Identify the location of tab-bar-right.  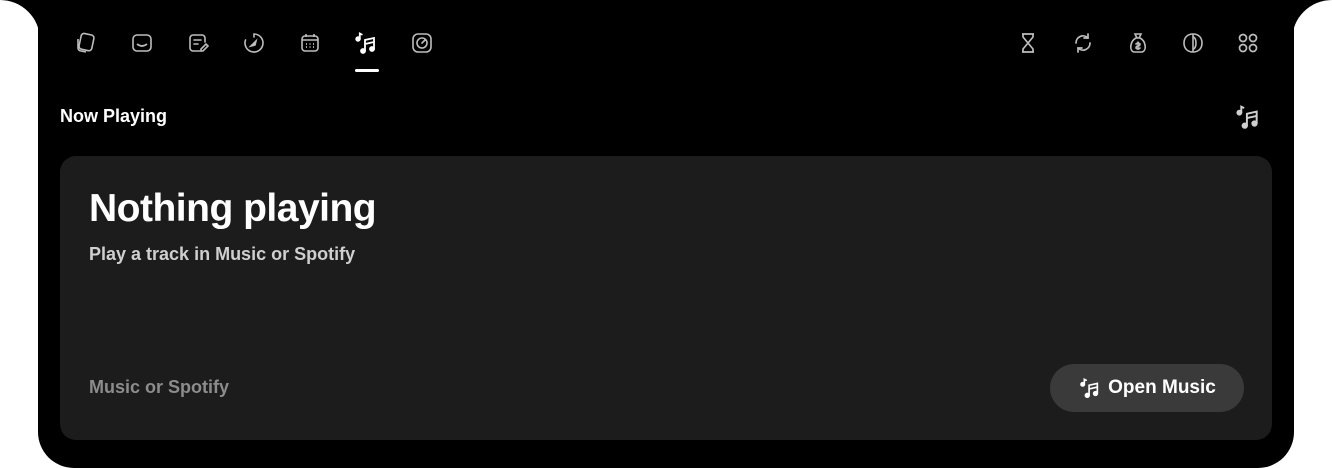
(1124, 43).